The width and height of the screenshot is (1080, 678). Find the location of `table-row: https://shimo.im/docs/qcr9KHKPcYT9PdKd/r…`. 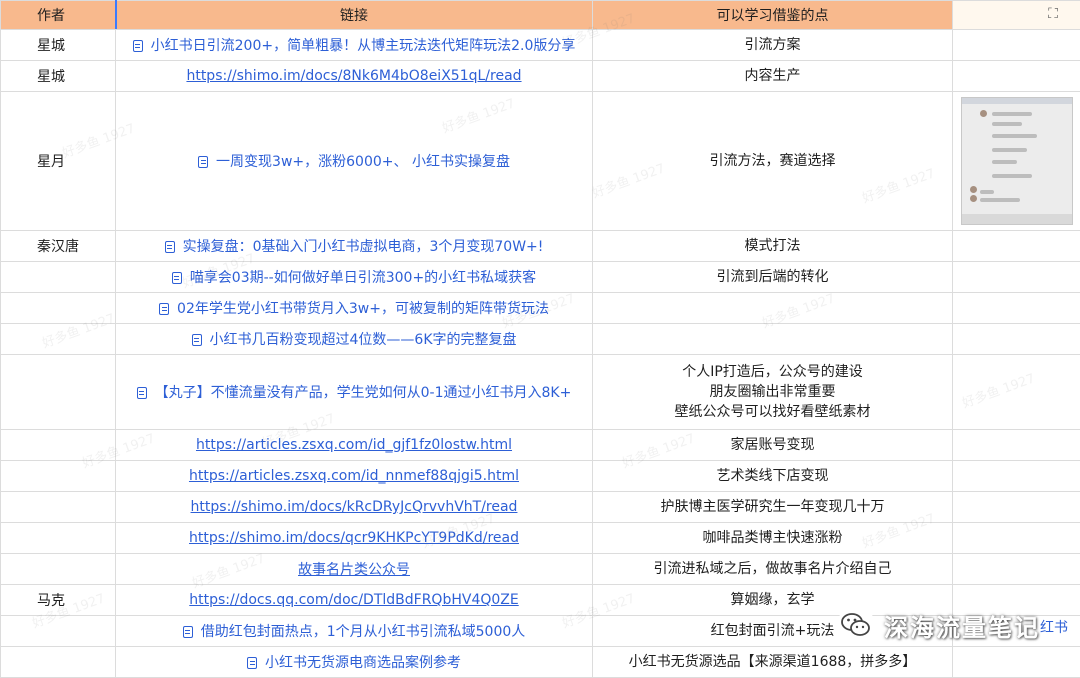

table-row: https://shimo.im/docs/qcr9KHKPcYT9PdKd/r… is located at coordinates (540, 538).